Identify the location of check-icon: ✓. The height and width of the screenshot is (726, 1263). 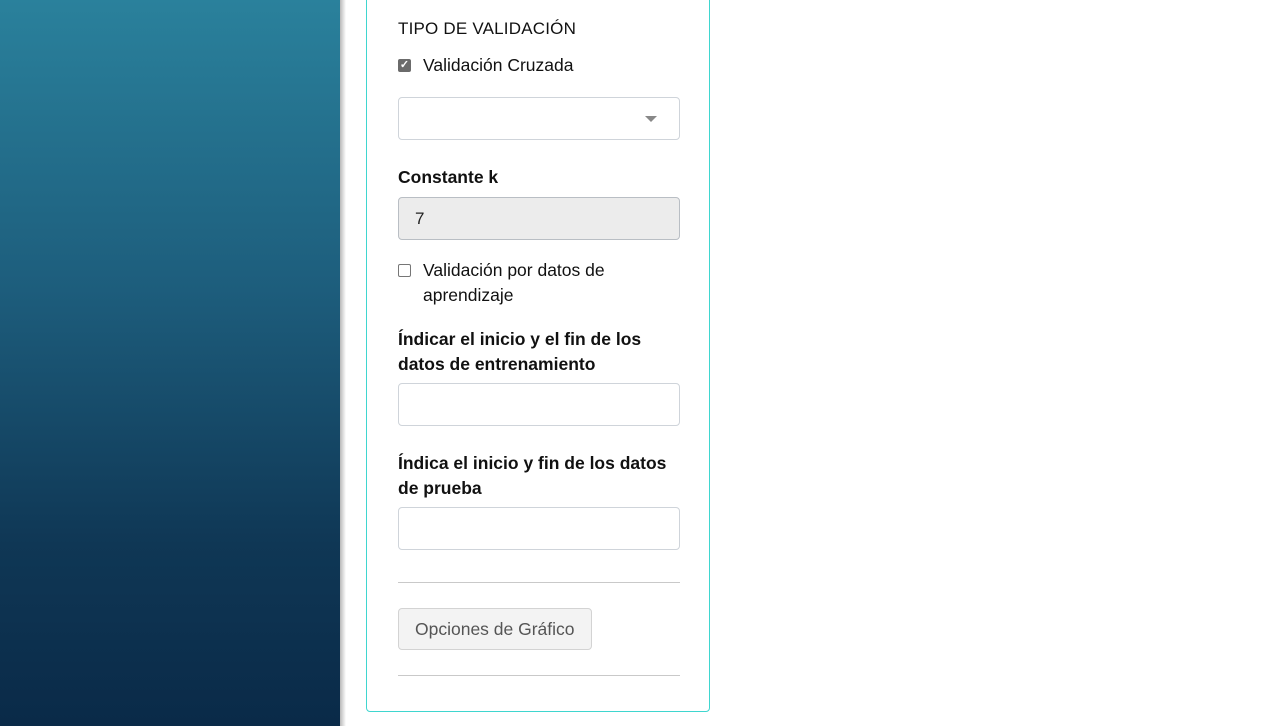
(404, 65).